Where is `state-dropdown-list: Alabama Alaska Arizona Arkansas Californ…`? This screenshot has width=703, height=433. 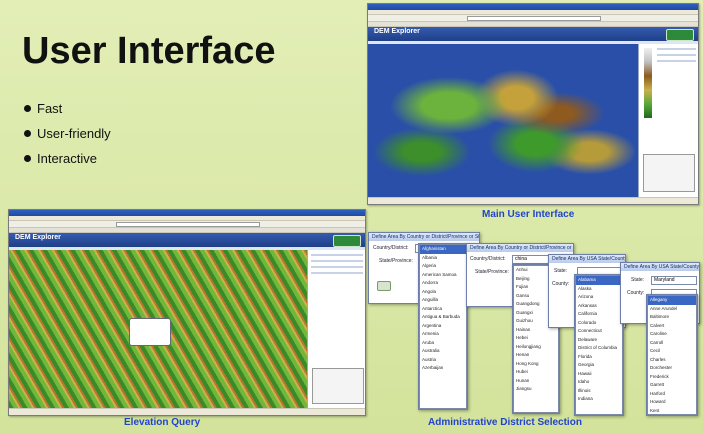
state-dropdown-list: Alabama Alaska Arizona Arkansas Californ… is located at coordinates (599, 345).